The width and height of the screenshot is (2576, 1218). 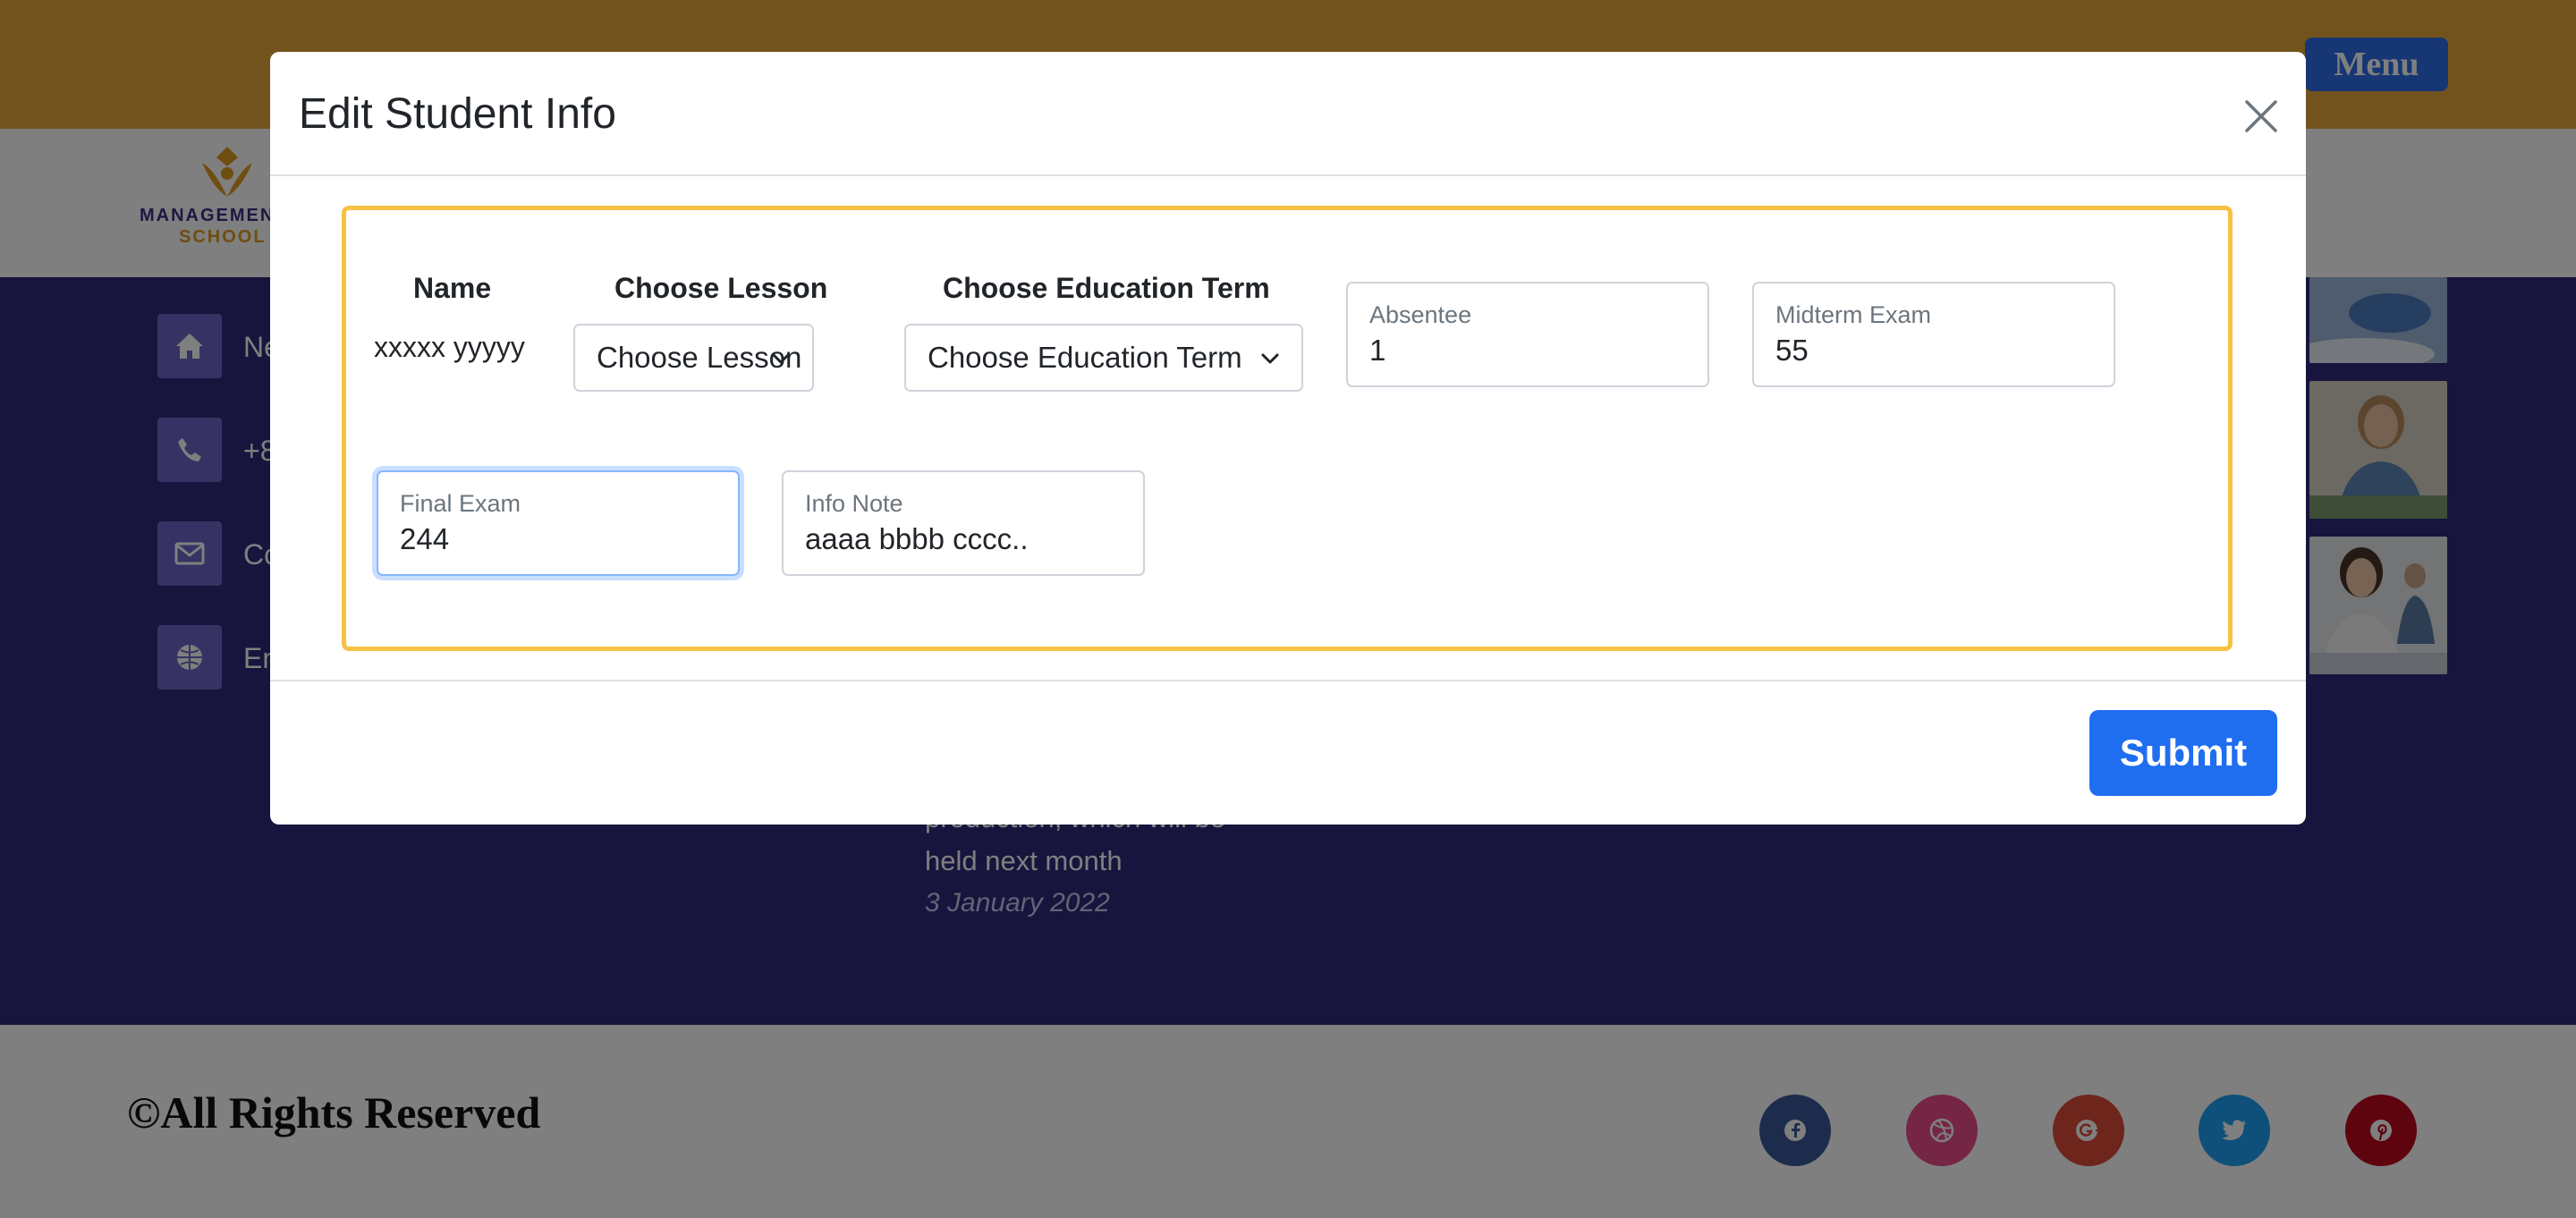 What do you see at coordinates (854, 503) in the screenshot?
I see `info-note-label: Info Note` at bounding box center [854, 503].